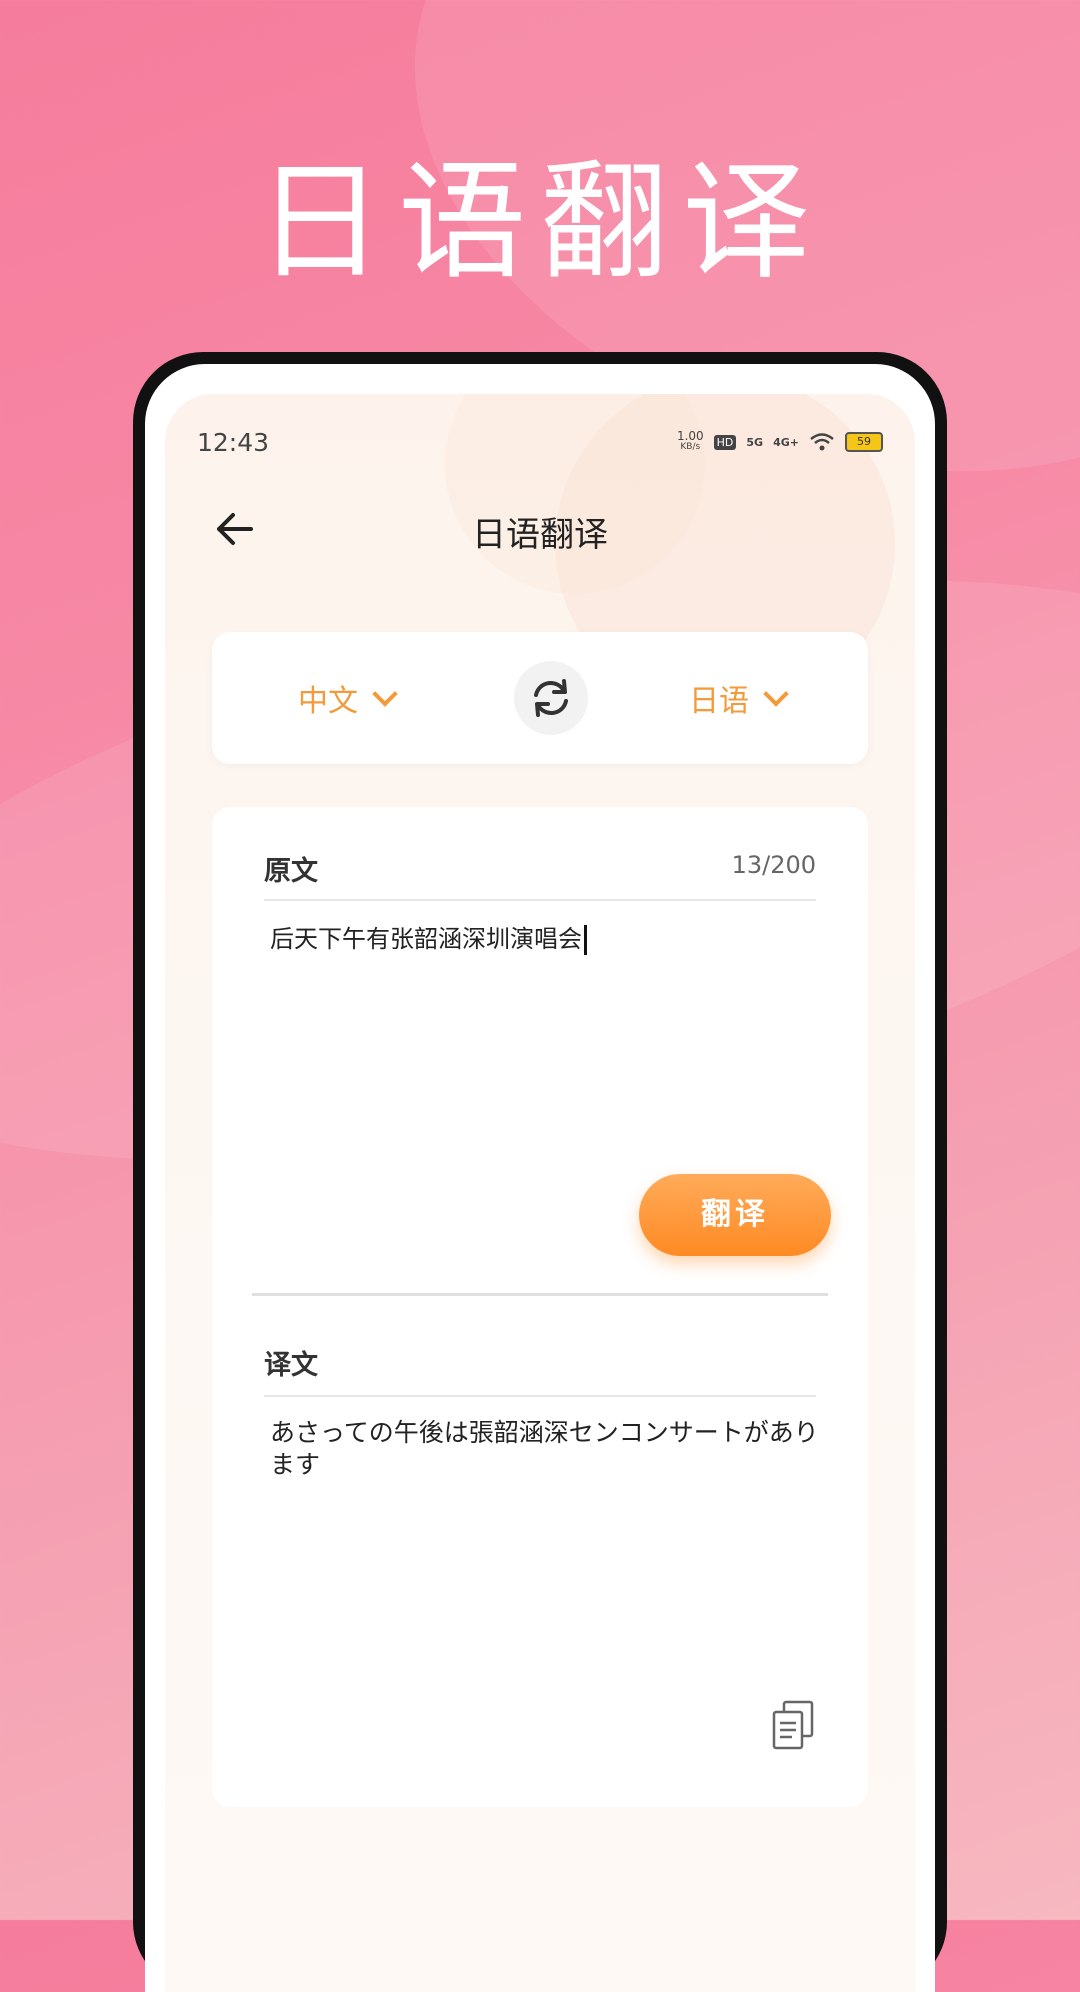 Image resolution: width=1080 pixels, height=1992 pixels. What do you see at coordinates (773, 865) in the screenshot?
I see `char-counter: 13/200` at bounding box center [773, 865].